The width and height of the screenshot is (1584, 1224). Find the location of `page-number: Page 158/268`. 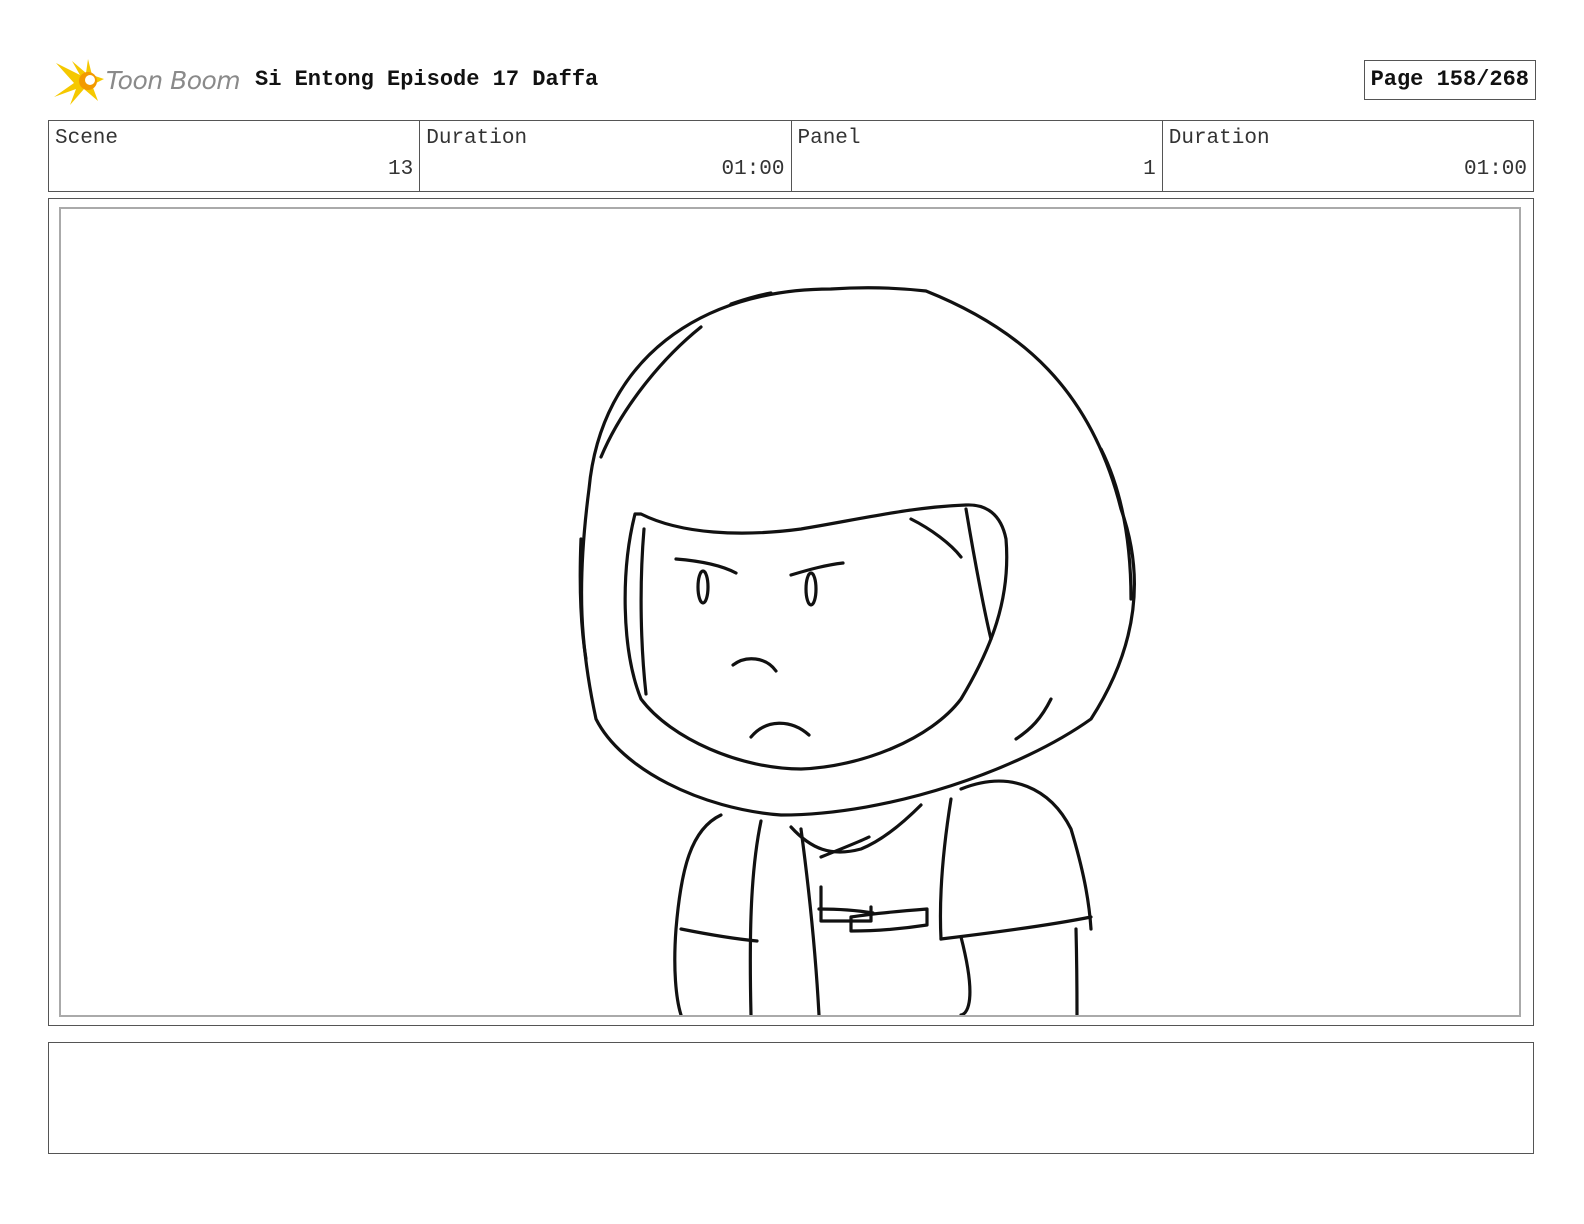

page-number: Page 158/268 is located at coordinates (1449, 80).